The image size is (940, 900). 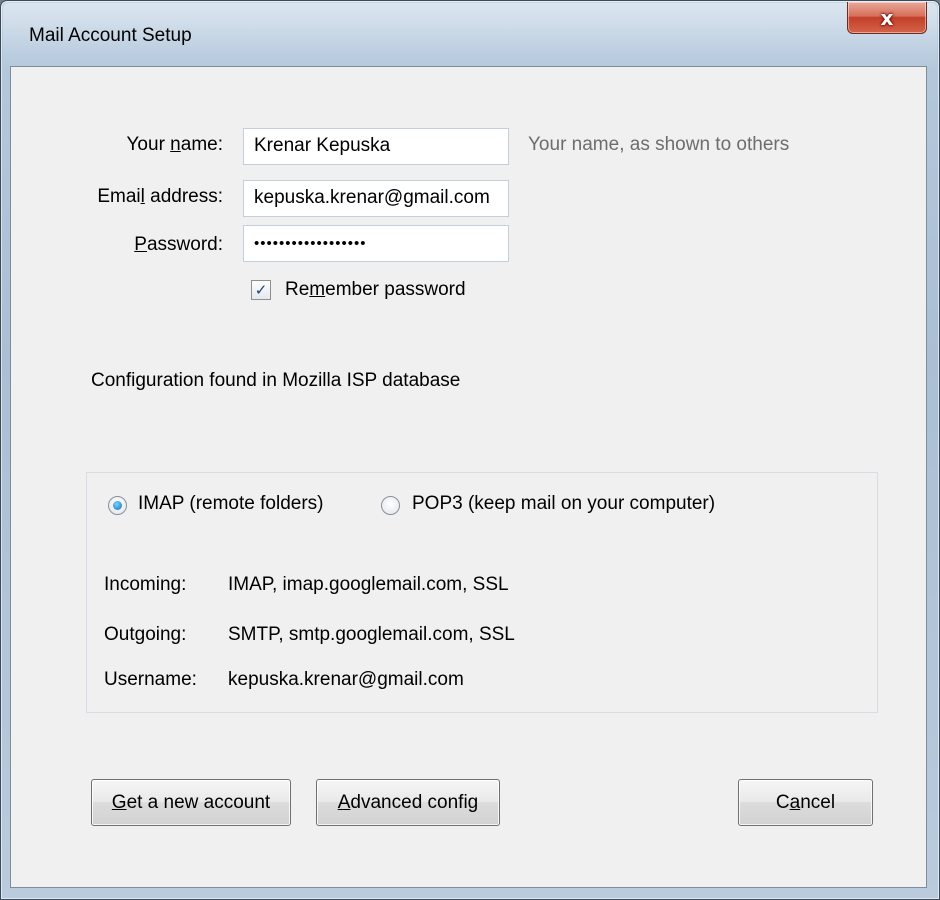 I want to click on cancel-button: Ca ncel, so click(x=805, y=802).